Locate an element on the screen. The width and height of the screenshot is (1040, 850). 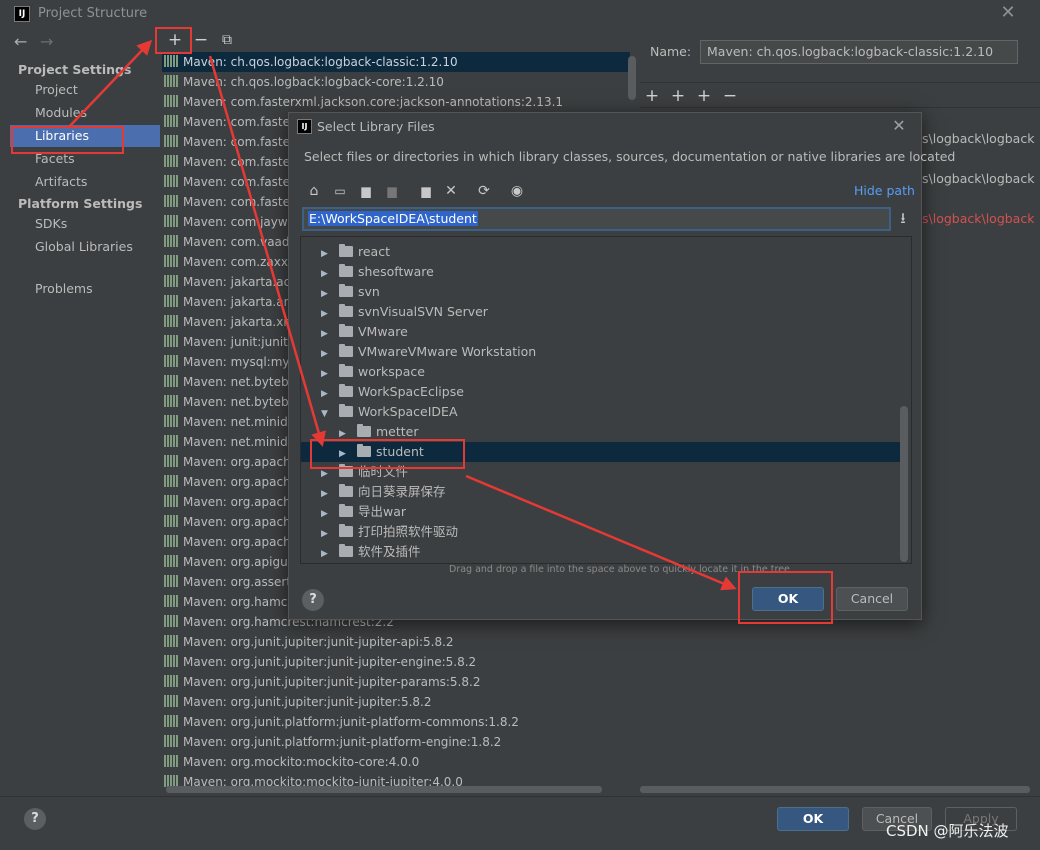
desktop-icon: ▭ is located at coordinates (340, 191).